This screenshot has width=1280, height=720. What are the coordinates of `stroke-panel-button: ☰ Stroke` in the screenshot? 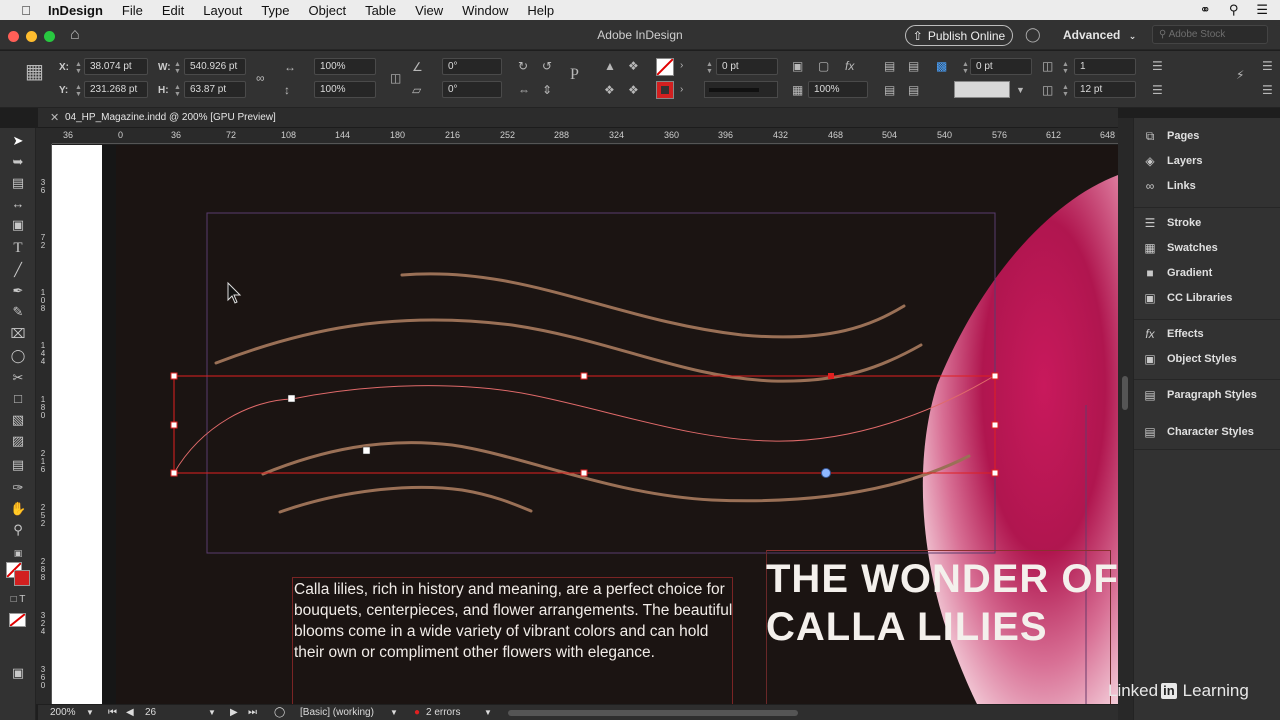 It's located at (1172, 223).